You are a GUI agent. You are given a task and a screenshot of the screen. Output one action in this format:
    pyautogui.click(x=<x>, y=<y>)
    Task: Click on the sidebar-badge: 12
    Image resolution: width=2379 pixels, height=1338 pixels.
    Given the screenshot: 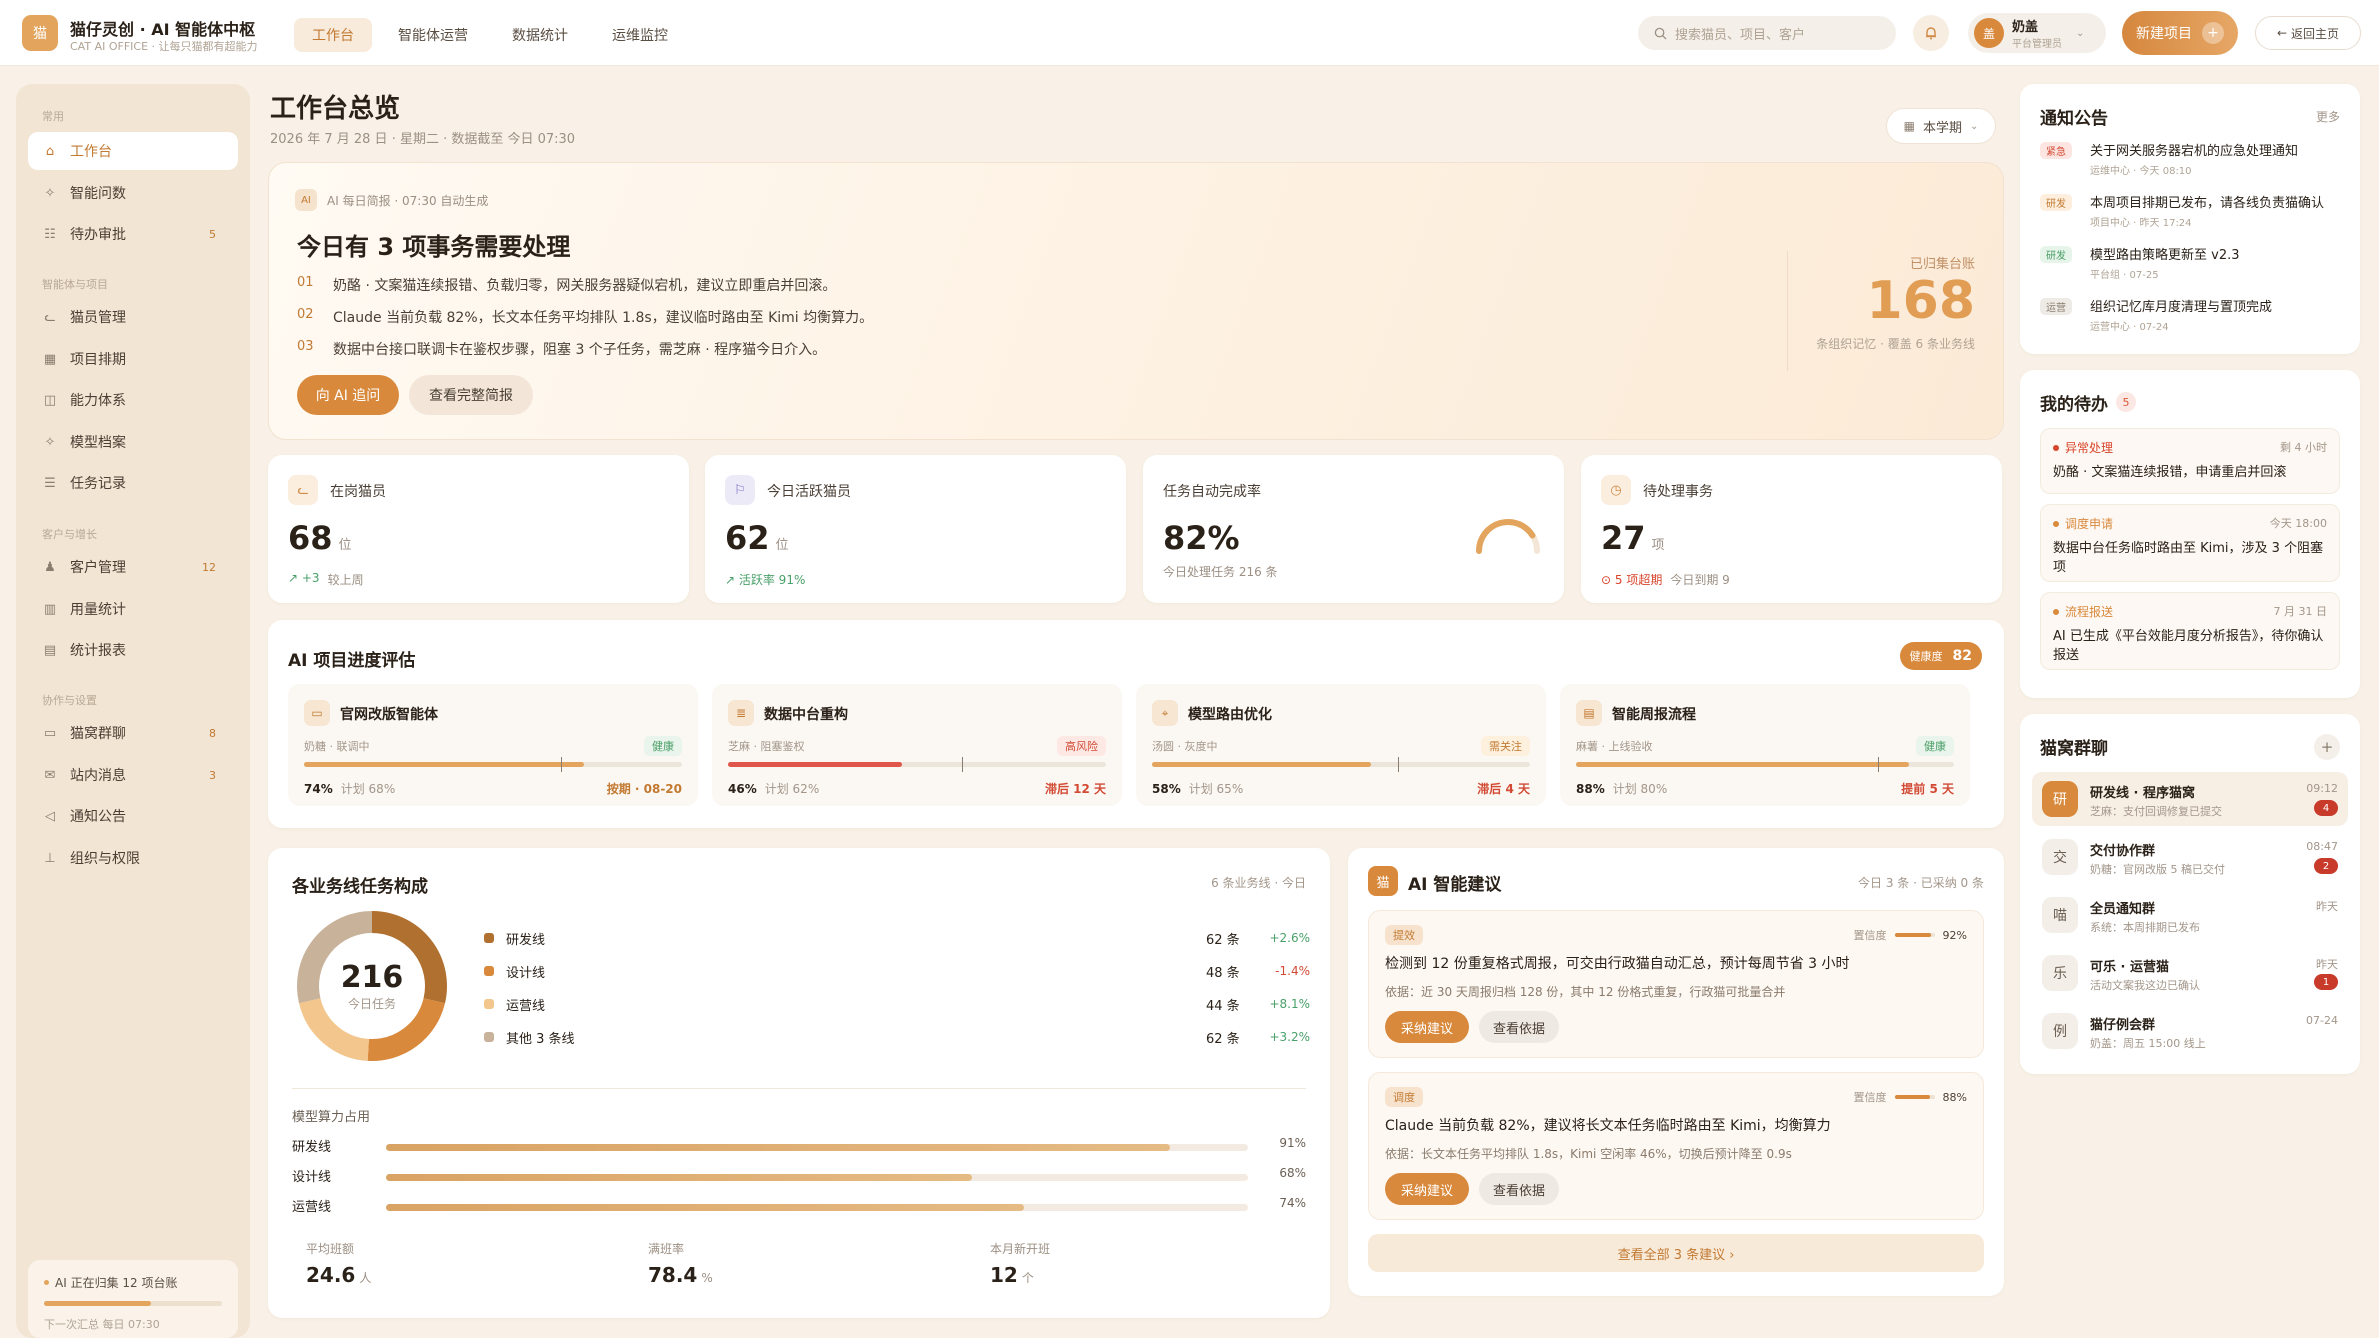 What is the action you would take?
    pyautogui.click(x=209, y=567)
    